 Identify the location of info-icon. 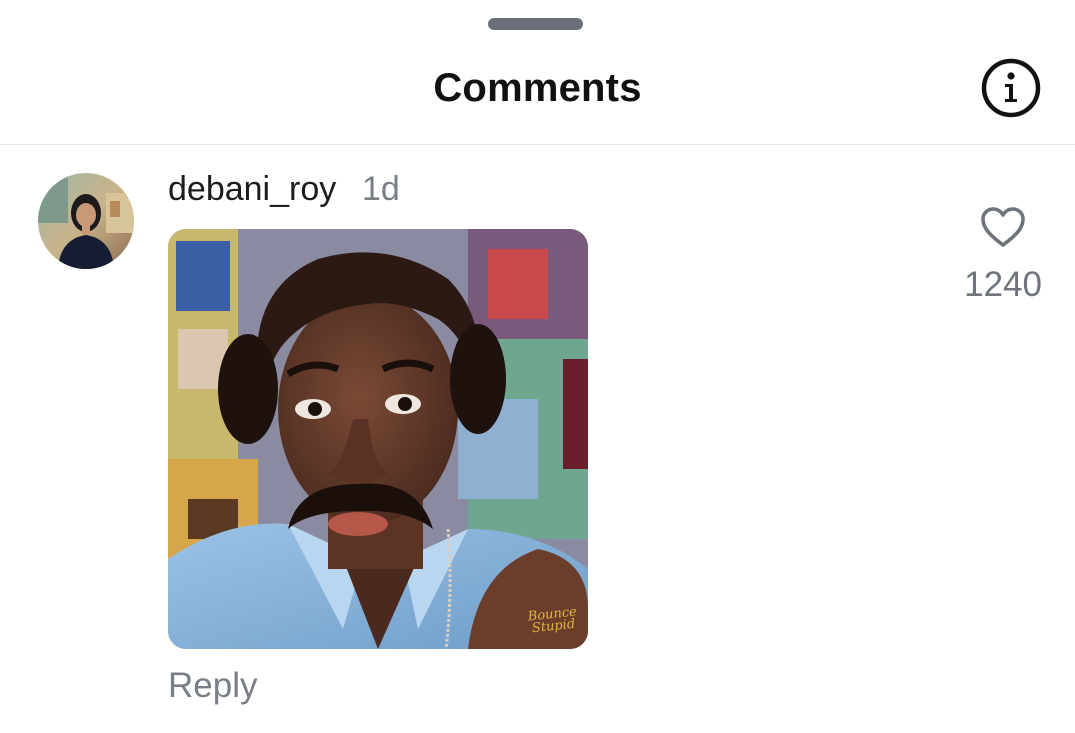
(1011, 88).